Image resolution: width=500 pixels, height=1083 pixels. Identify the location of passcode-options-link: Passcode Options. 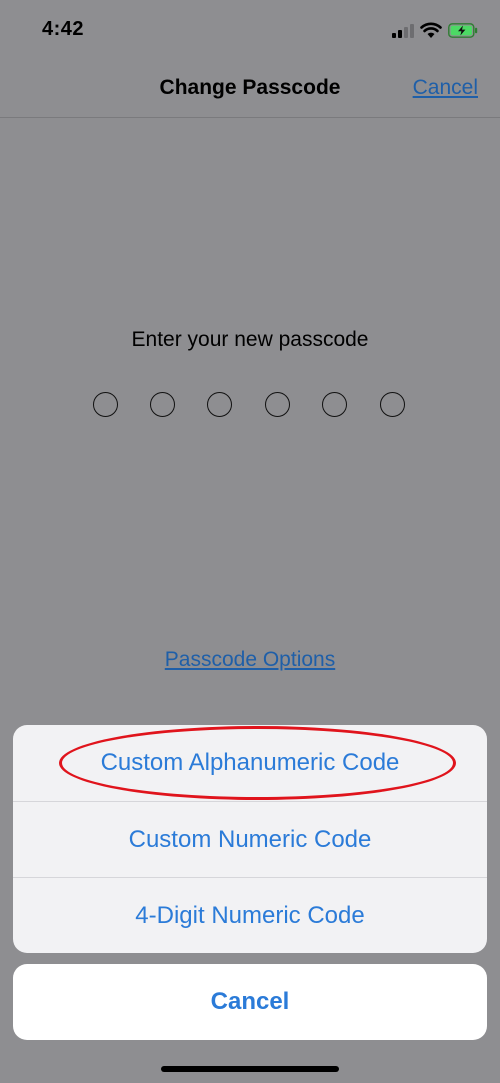
(250, 660).